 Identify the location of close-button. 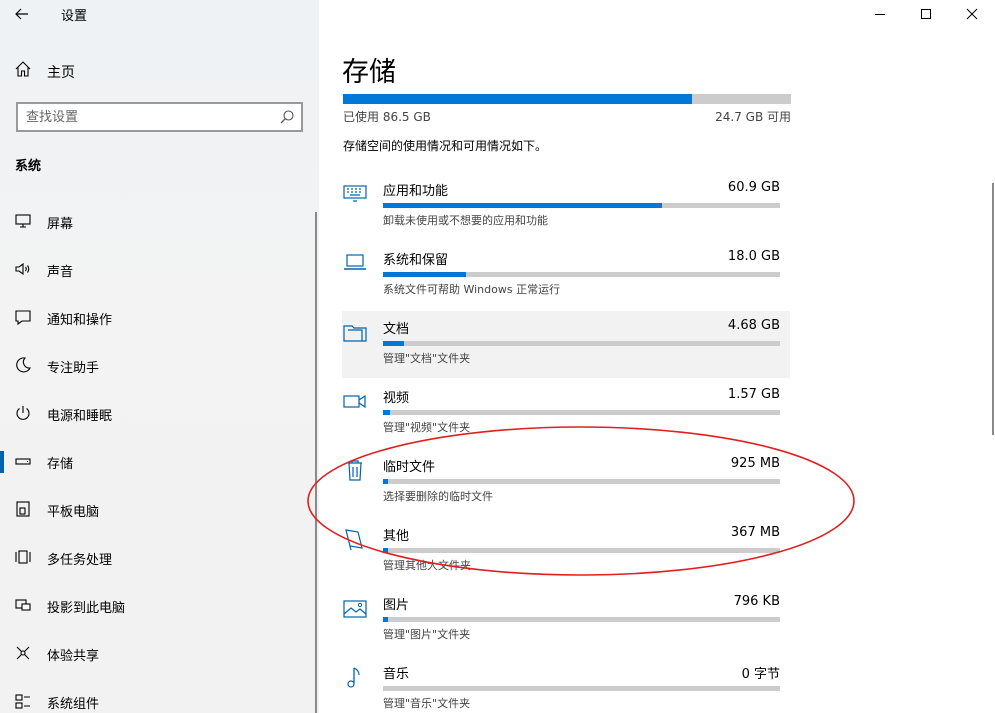
(972, 14).